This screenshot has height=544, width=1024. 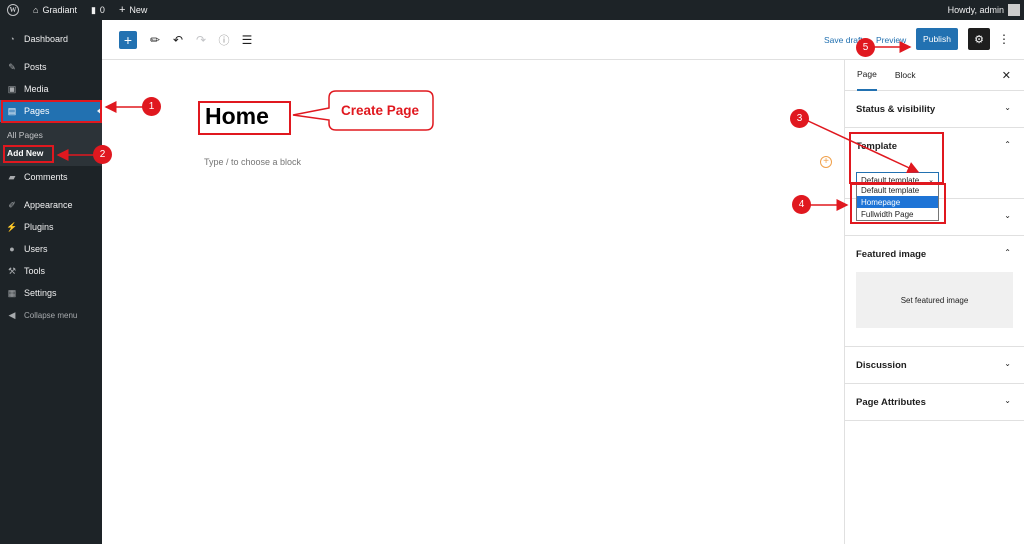 What do you see at coordinates (36, 10) in the screenshot?
I see `home-icon: ⌂` at bounding box center [36, 10].